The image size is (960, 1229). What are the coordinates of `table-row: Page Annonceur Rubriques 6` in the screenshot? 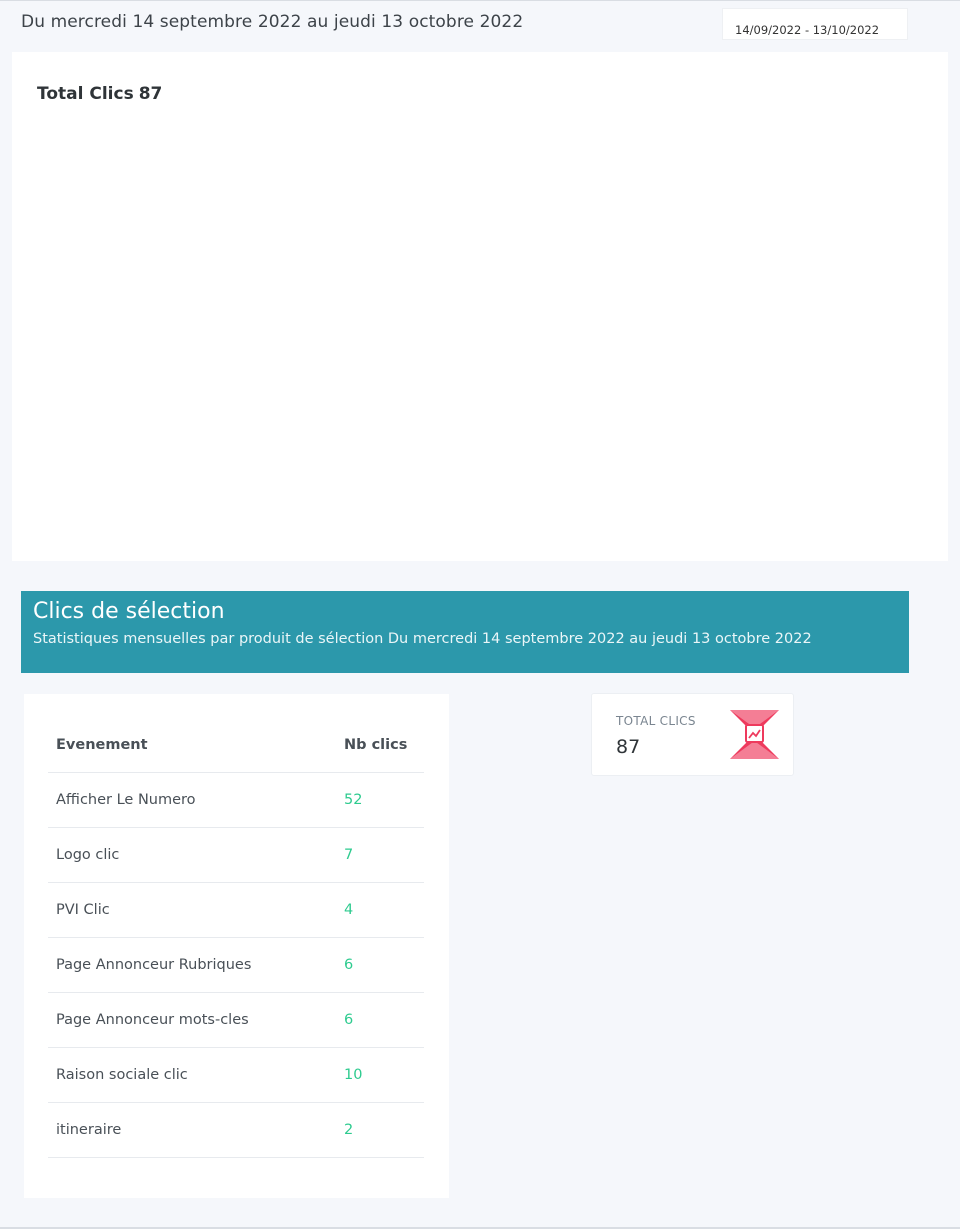 It's located at (236, 965).